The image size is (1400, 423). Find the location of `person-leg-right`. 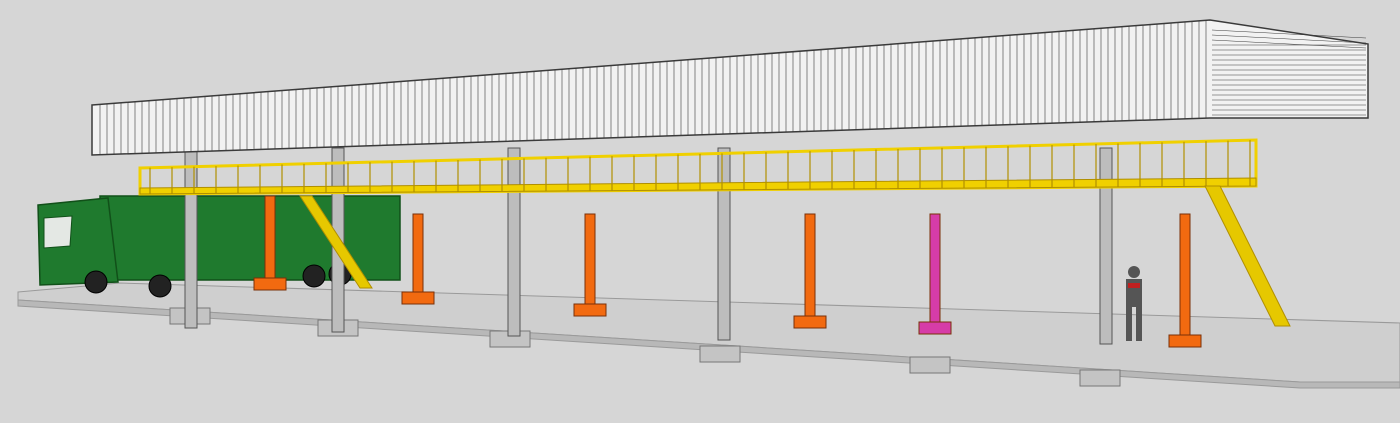

person-leg-right is located at coordinates (1139, 324).